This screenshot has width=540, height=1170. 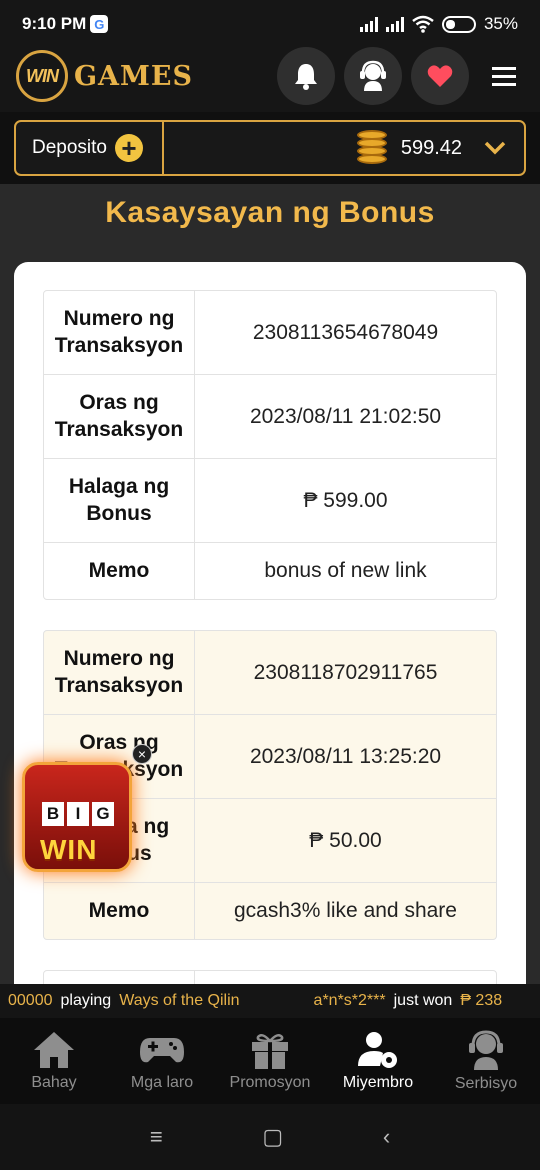 I want to click on hamburger-menu-button, so click(x=504, y=76).